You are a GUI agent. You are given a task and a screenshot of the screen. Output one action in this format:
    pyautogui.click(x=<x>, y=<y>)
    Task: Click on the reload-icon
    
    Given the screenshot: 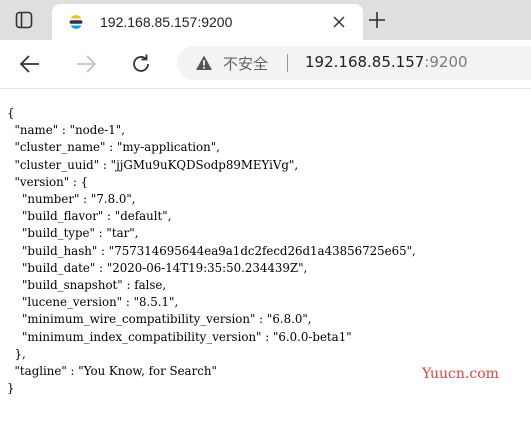 What is the action you would take?
    pyautogui.click(x=141, y=64)
    